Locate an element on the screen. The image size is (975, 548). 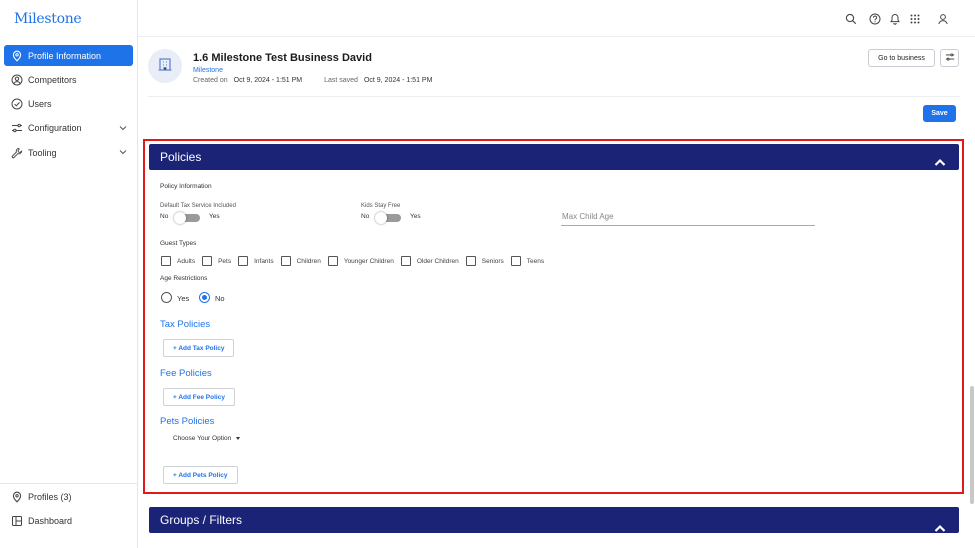
groups-filters-header: Groups / Filters is located at coordinates (554, 520).